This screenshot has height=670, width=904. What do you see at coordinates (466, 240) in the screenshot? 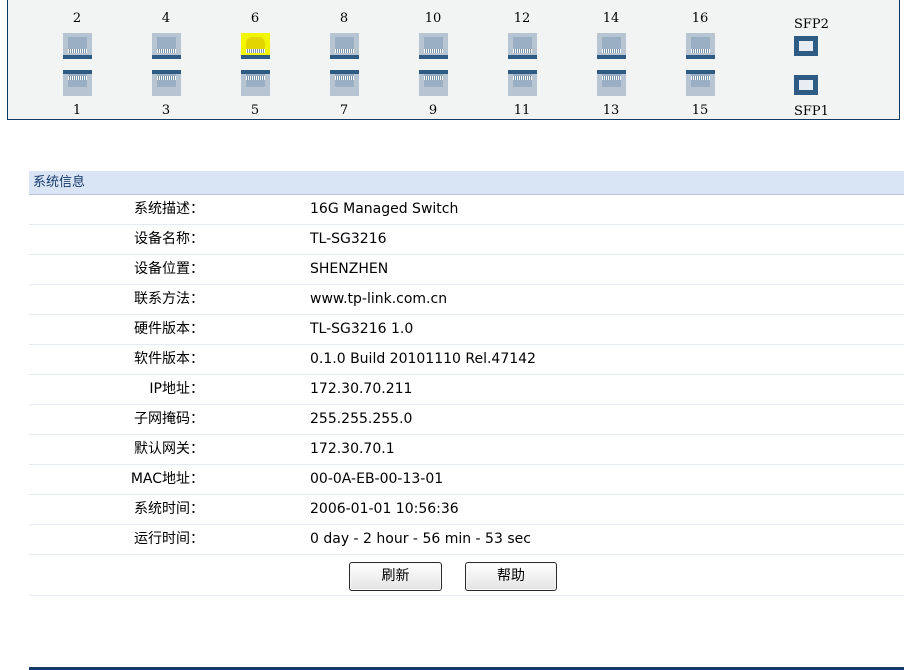
I see `info-row: 设备名称： TL-SG3216` at bounding box center [466, 240].